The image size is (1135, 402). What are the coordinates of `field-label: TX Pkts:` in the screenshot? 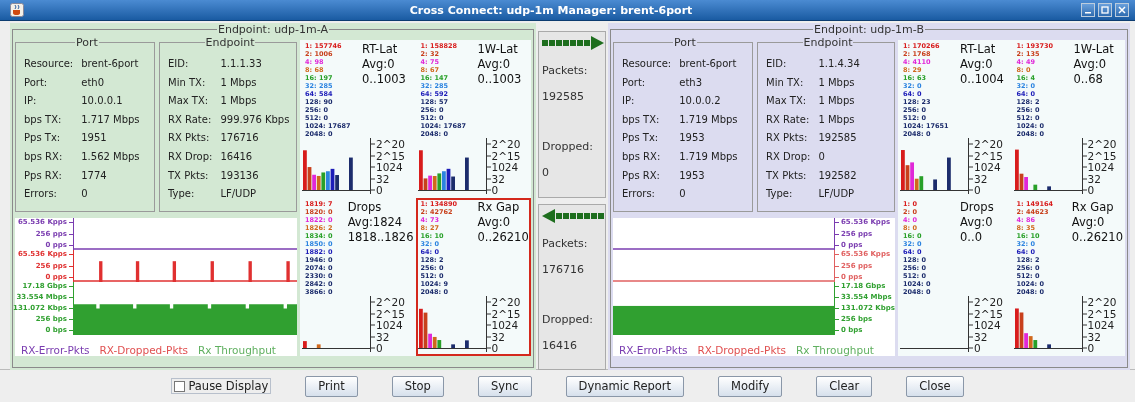 It's located at (189, 175).